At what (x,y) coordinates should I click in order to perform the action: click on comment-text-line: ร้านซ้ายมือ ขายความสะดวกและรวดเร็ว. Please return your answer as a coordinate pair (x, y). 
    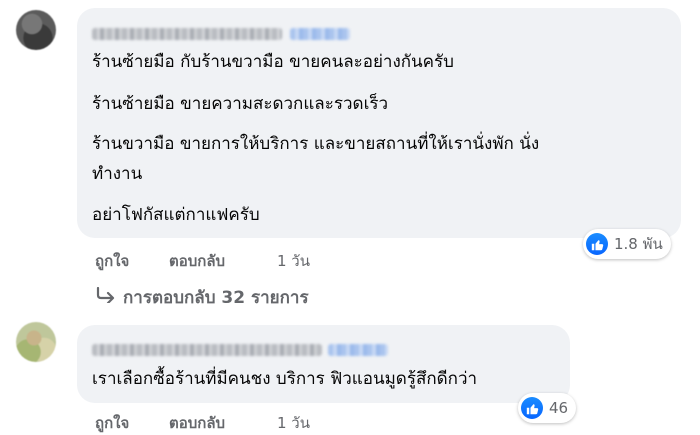
    Looking at the image, I should click on (240, 104).